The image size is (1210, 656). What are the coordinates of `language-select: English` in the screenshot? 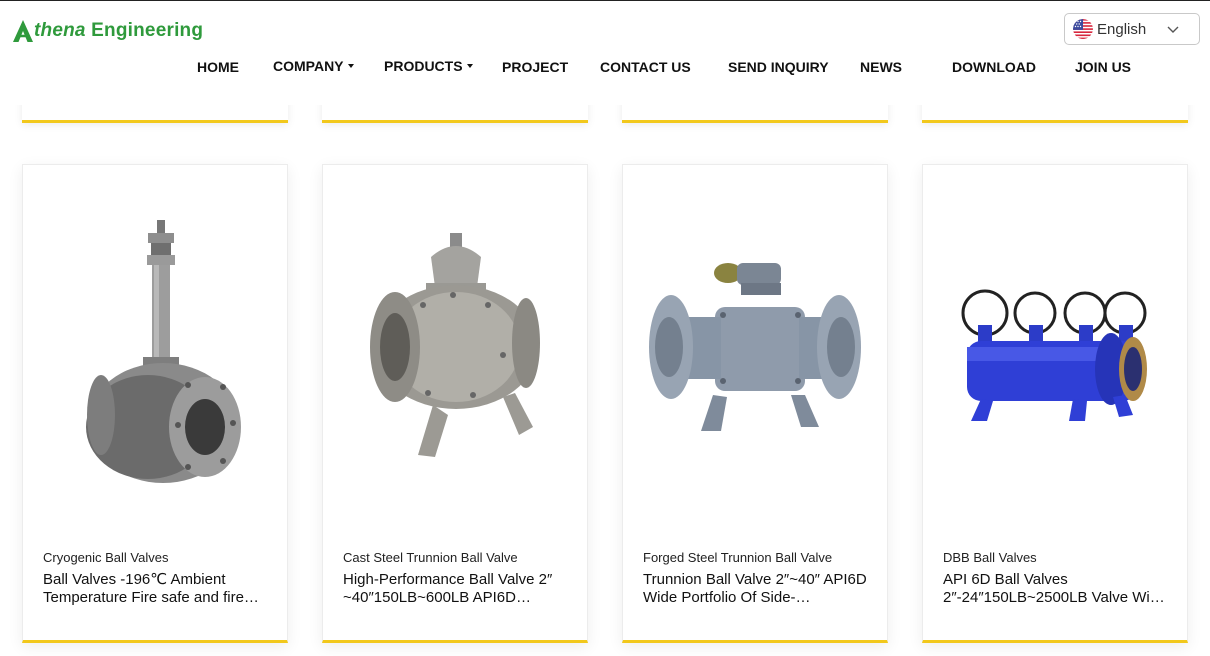 It's located at (1132, 29).